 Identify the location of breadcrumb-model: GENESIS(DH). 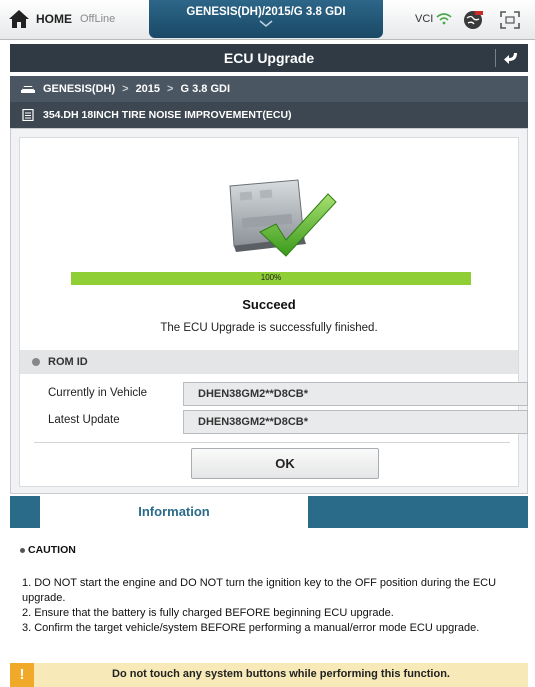
(79, 89).